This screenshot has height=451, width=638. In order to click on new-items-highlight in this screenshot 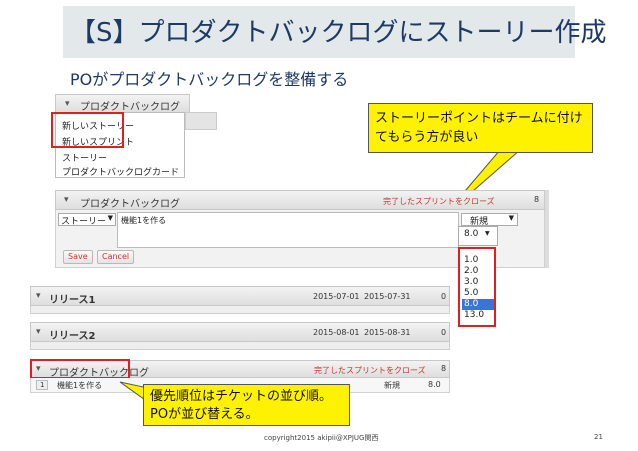, I will do `click(87, 130)`.